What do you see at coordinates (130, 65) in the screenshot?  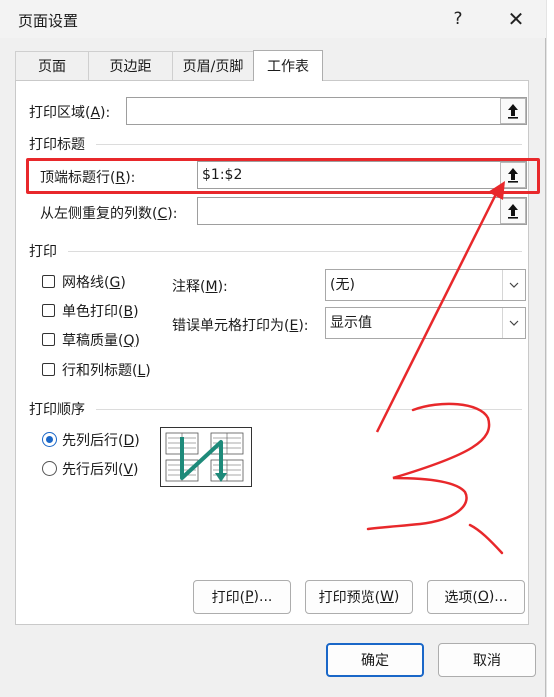 I see `tab-margins: 页边距` at bounding box center [130, 65].